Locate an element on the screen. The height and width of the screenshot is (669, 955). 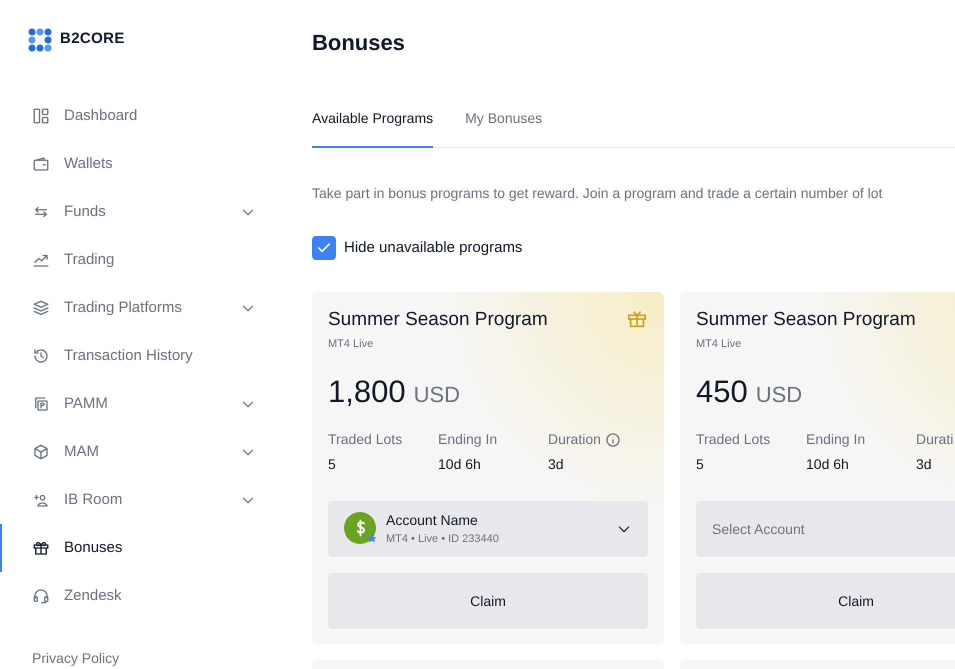
bonus-amount: 450 is located at coordinates (722, 391).